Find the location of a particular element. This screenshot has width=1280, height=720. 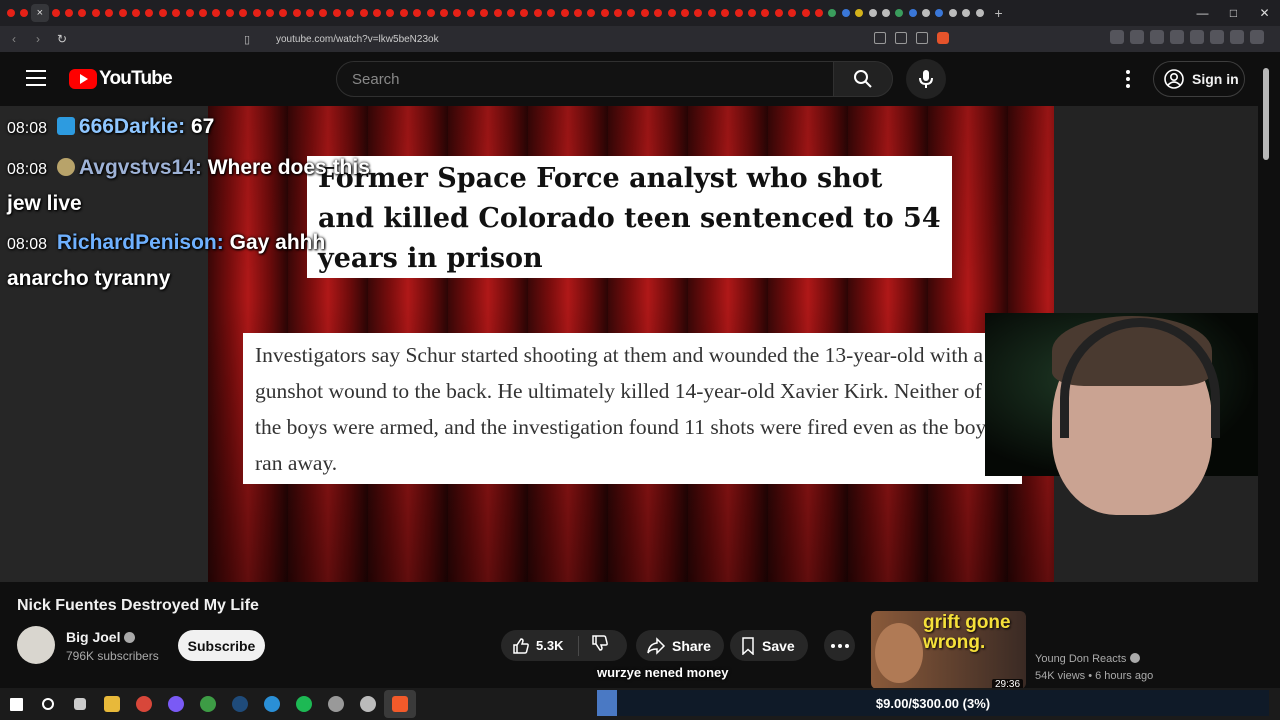

task-view-icon is located at coordinates (80, 704).